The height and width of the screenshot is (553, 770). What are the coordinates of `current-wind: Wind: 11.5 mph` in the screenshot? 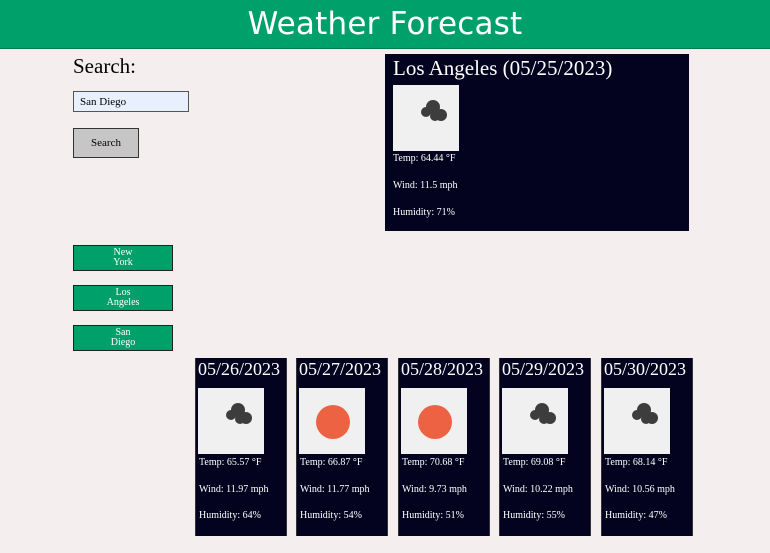 It's located at (425, 185).